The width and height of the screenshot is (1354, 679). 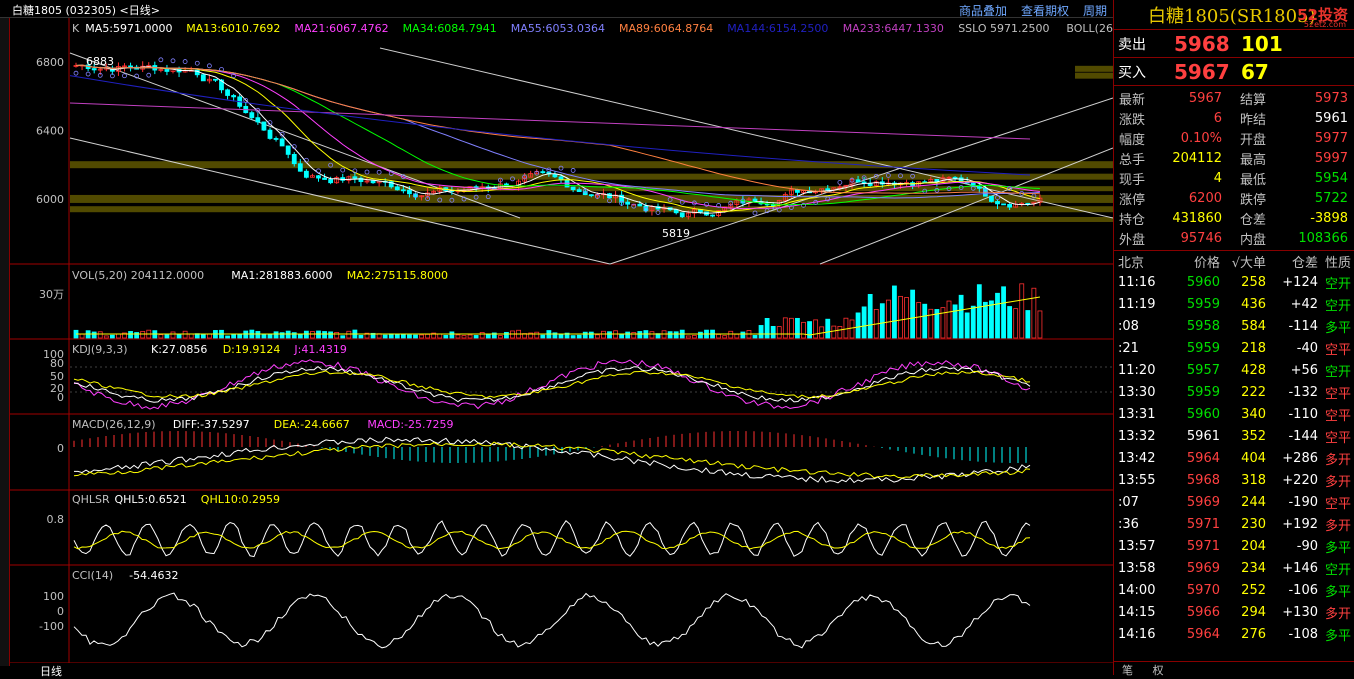 What do you see at coordinates (1234, 436) in the screenshot?
I see `tick-row: 13:32 5961 352 -144 空平` at bounding box center [1234, 436].